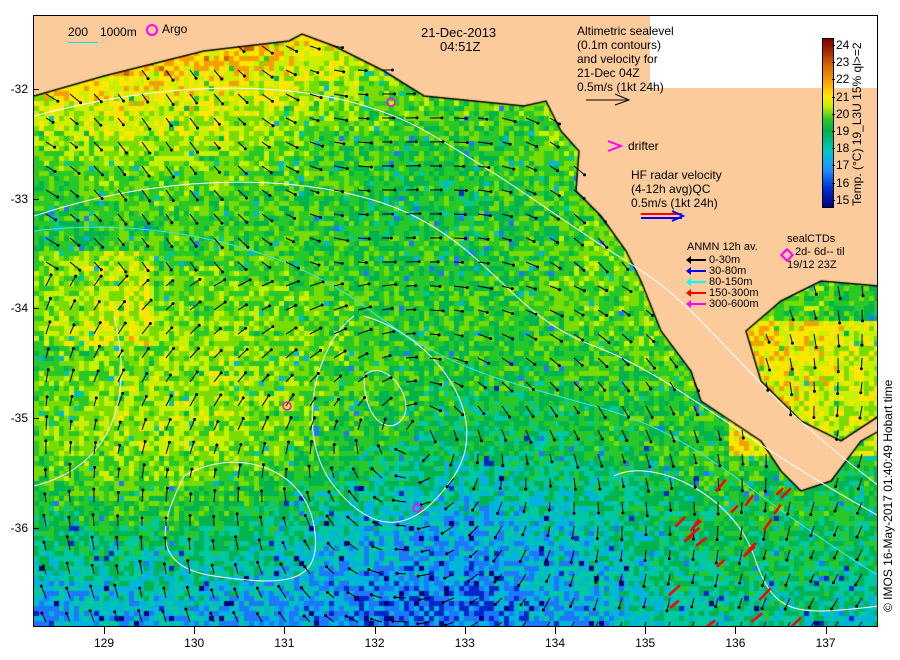 The width and height of the screenshot is (900, 660). What do you see at coordinates (608, 99) in the screenshot?
I see `altimetry-scale-arrow-icon` at bounding box center [608, 99].